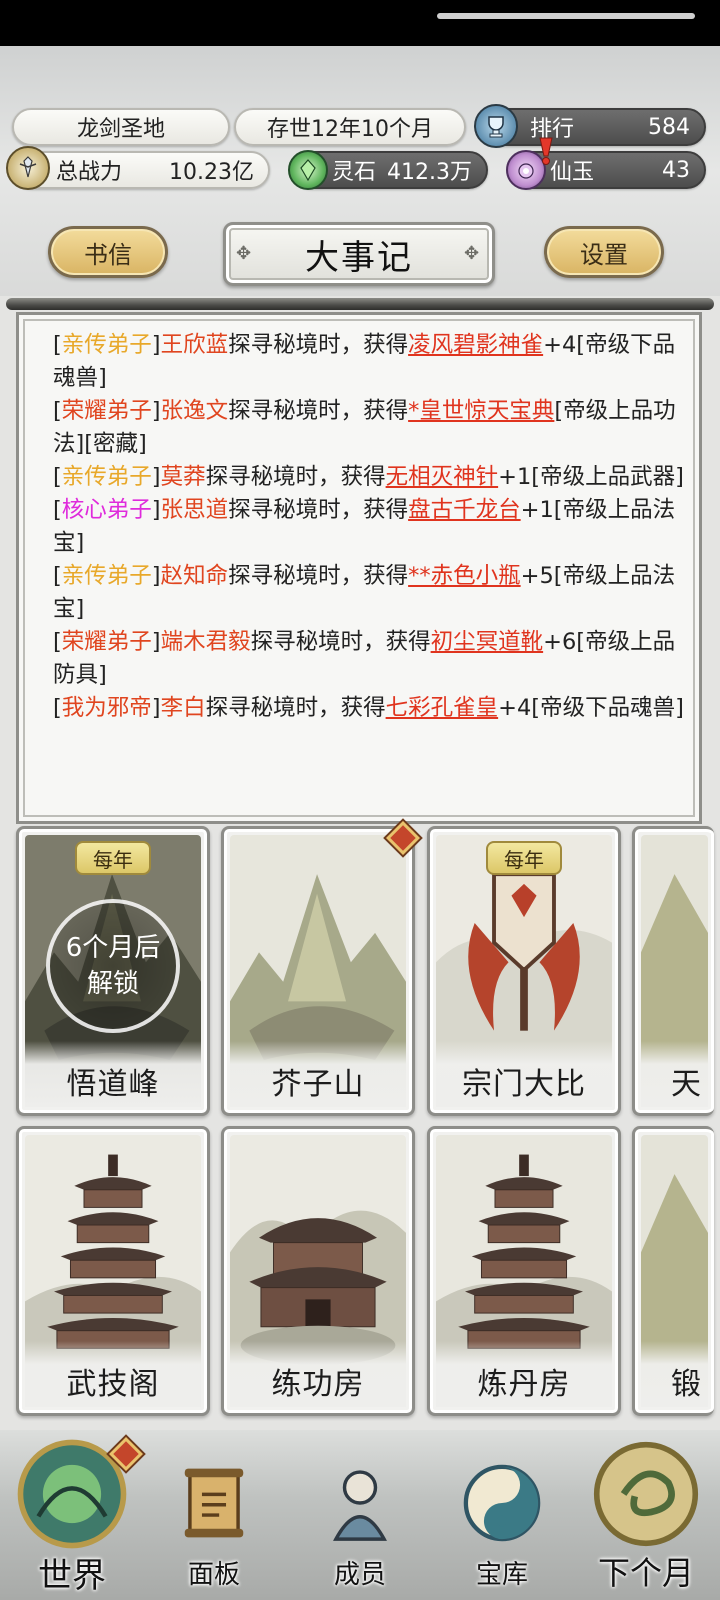  What do you see at coordinates (371, 428) in the screenshot?
I see `log-entry: [荣耀弟子]张逸文探寻秘境时，获得*皇世惊天宝典[帝级上品功法][密藏]` at bounding box center [371, 428].